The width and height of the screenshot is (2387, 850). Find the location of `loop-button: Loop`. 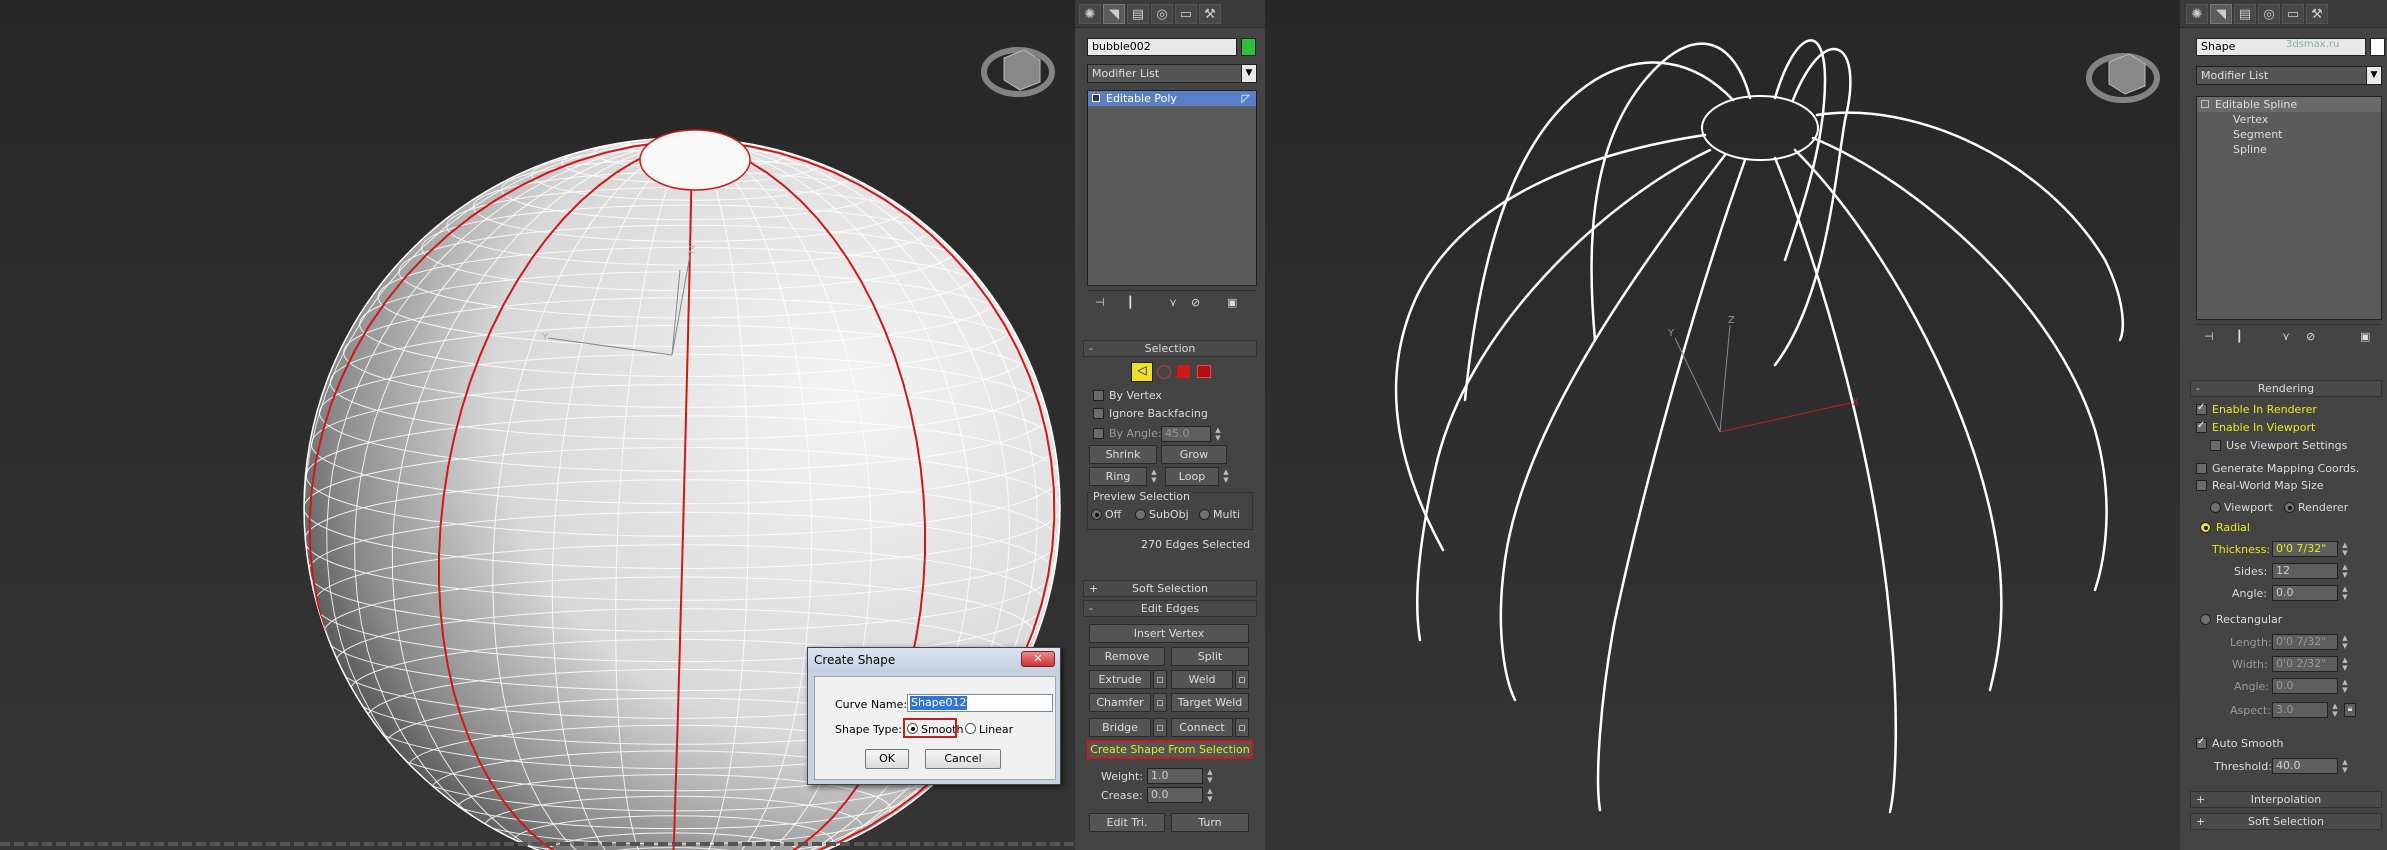

loop-button: Loop is located at coordinates (1192, 476).